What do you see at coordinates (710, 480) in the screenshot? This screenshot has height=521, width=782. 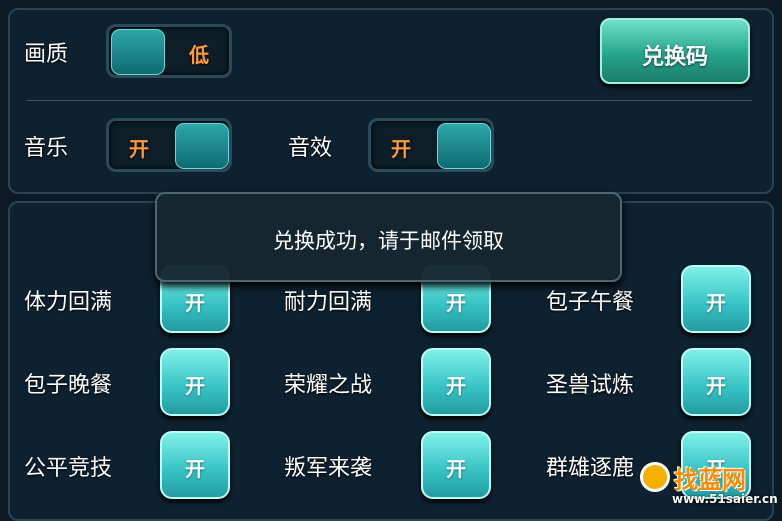 I see `watermark-title: 找蓝网` at bounding box center [710, 480].